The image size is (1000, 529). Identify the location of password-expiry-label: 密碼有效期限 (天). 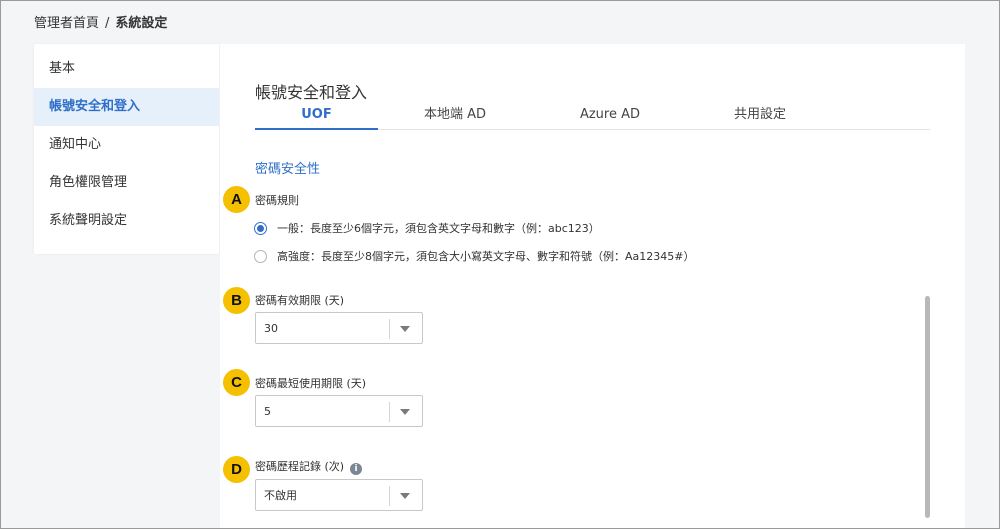
(300, 300).